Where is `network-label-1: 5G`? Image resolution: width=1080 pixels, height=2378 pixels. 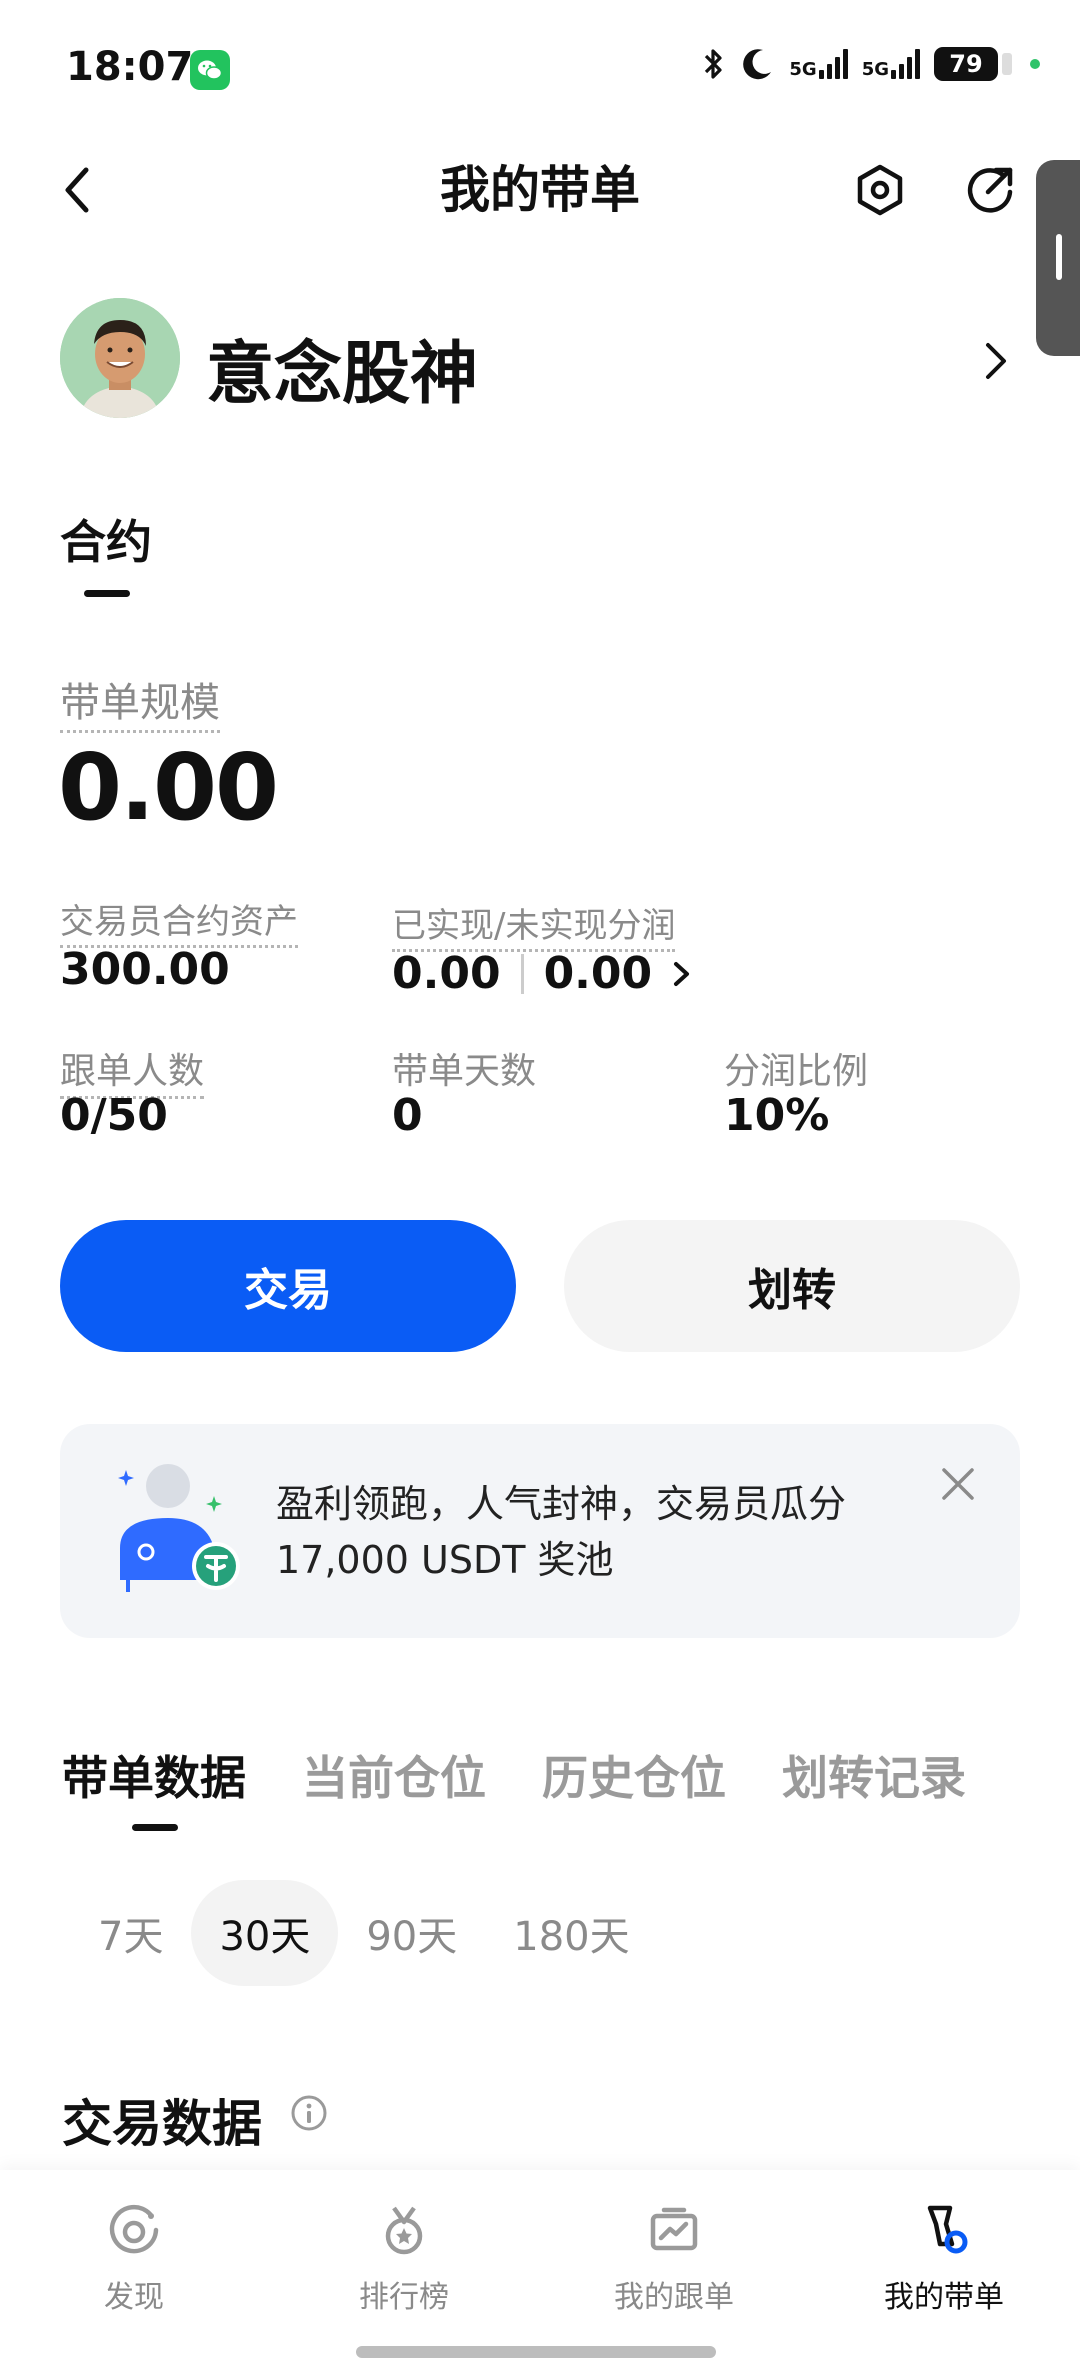 network-label-1: 5G is located at coordinates (803, 69).